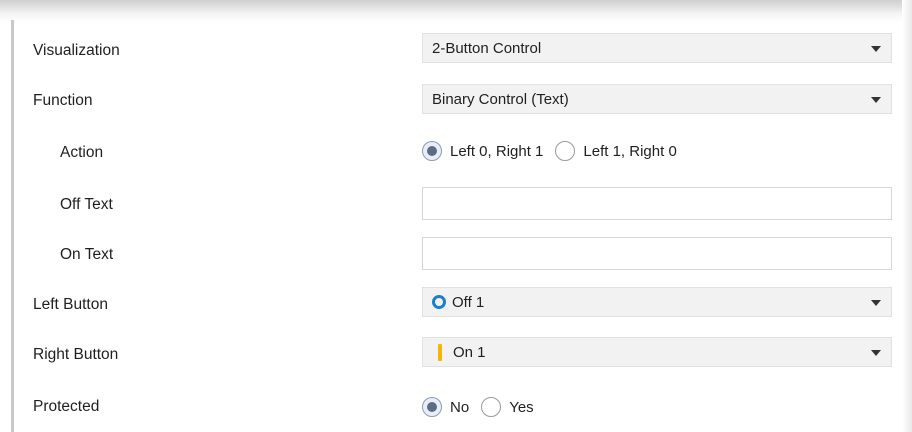  I want to click on action-option-left1-radio, so click(565, 151).